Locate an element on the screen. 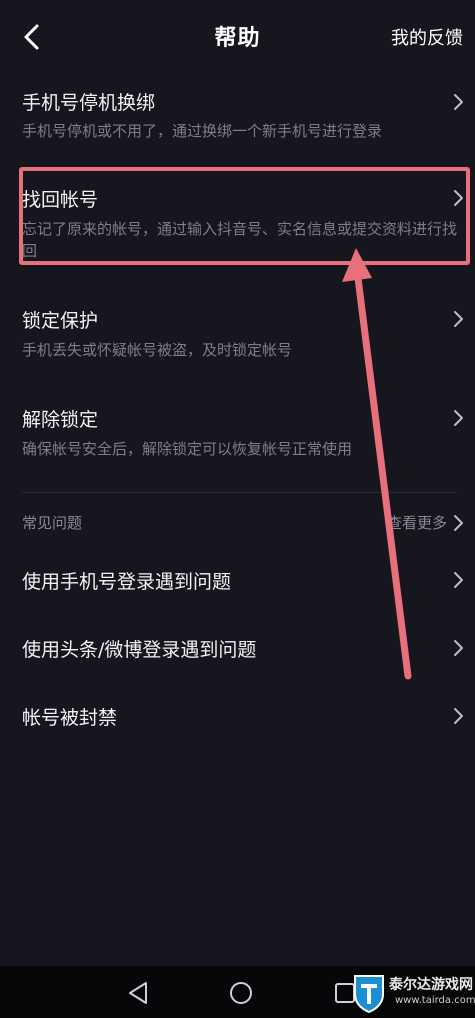 This screenshot has height=1018, width=475. annotation-arrow is located at coordinates (377, 464).